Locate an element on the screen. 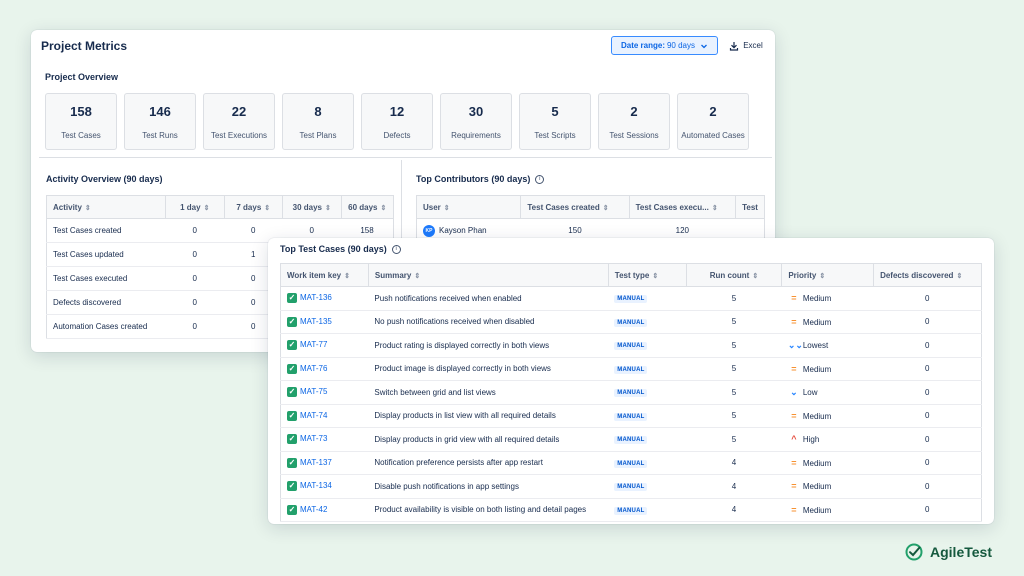 The image size is (1024, 576). page-title: Project Metrics is located at coordinates (84, 46).